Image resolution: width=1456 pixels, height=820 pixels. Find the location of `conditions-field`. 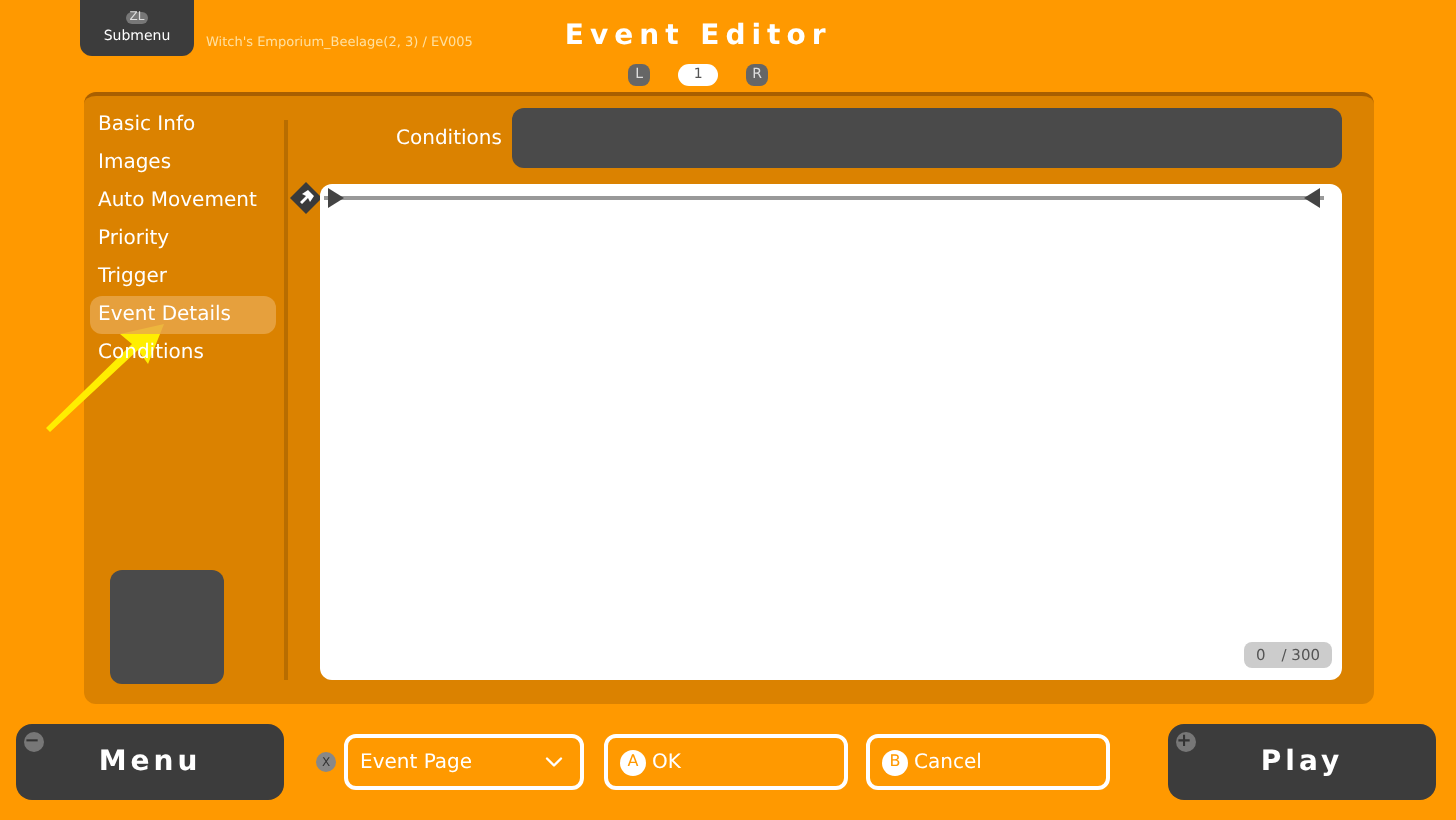

conditions-field is located at coordinates (927, 138).